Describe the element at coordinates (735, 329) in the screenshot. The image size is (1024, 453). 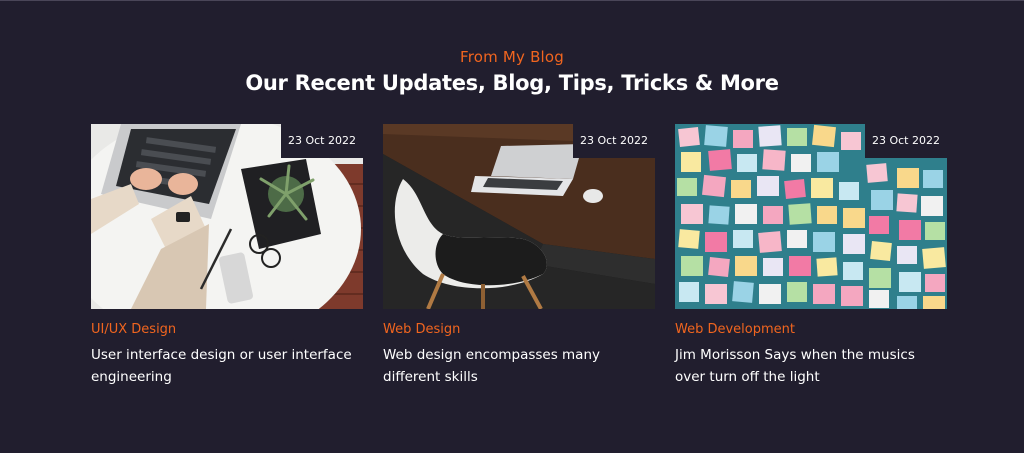
I see `post-category-link: Web Development` at that location.